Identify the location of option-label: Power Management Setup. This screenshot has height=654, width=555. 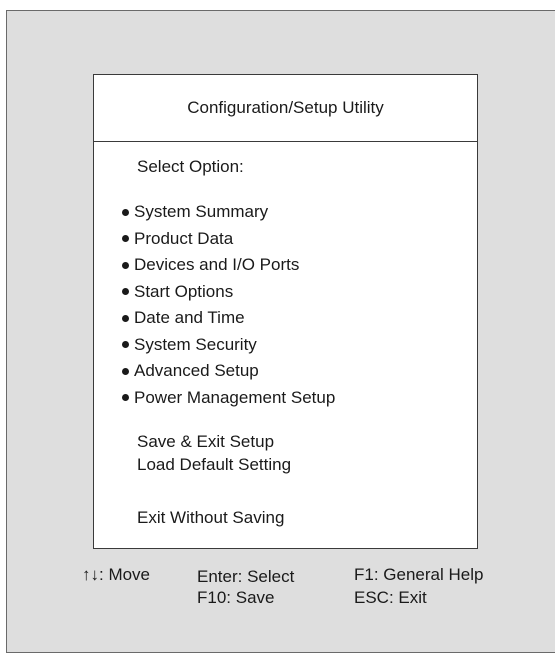
(235, 397).